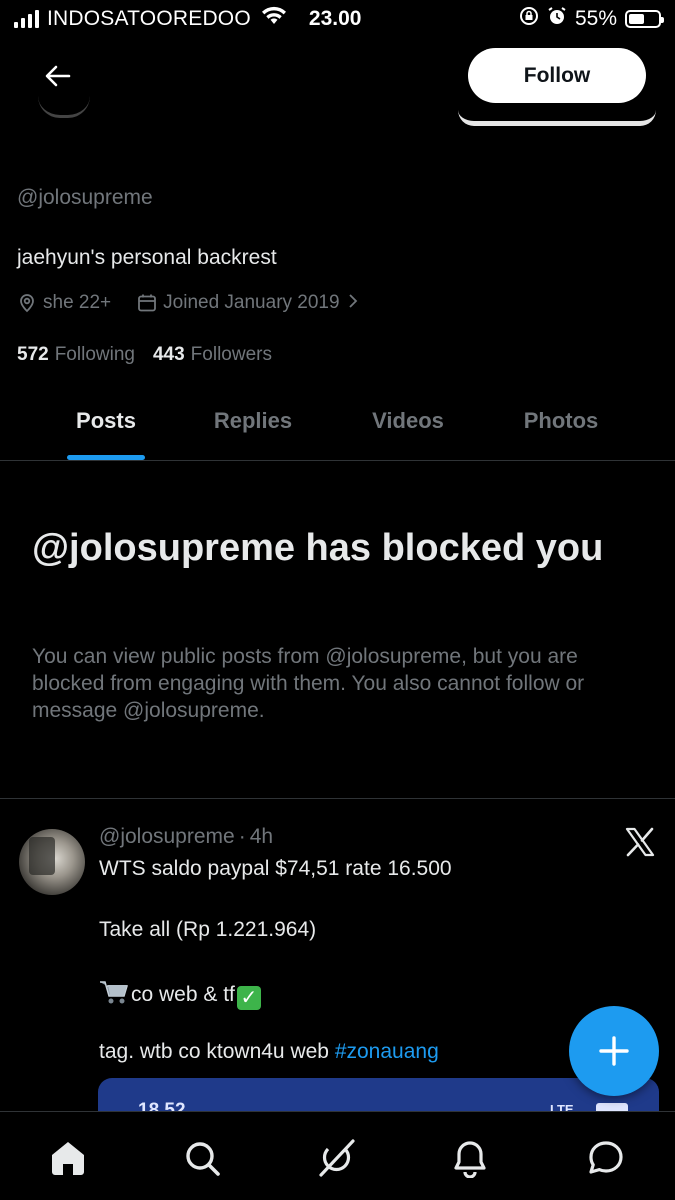 This screenshot has width=675, height=1200. I want to click on profile-bio: jaehyun's personal backrest, so click(147, 257).